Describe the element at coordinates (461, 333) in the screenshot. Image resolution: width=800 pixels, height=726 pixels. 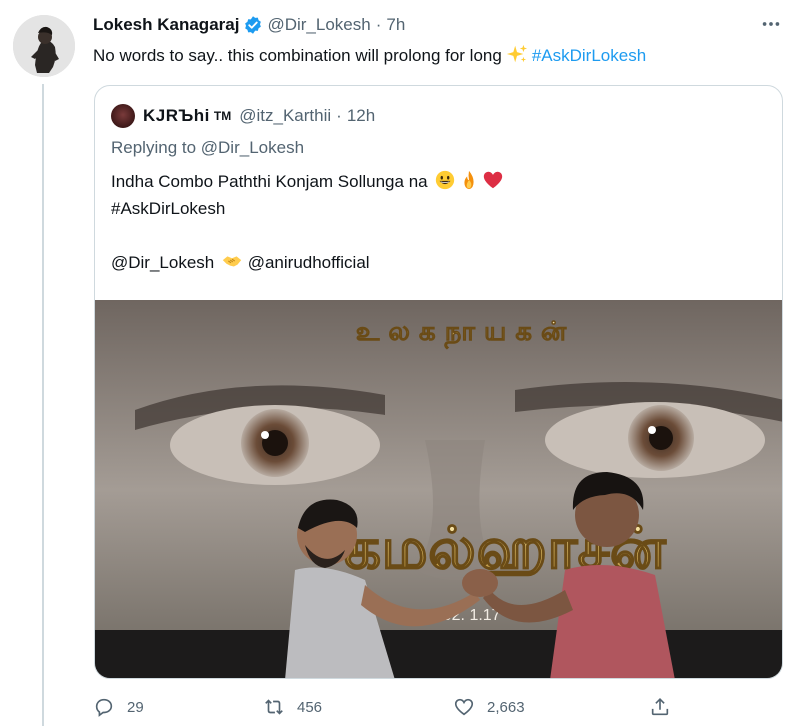
I see `poster-tamil-title-top: உ ல க நா ய க ன்` at that location.